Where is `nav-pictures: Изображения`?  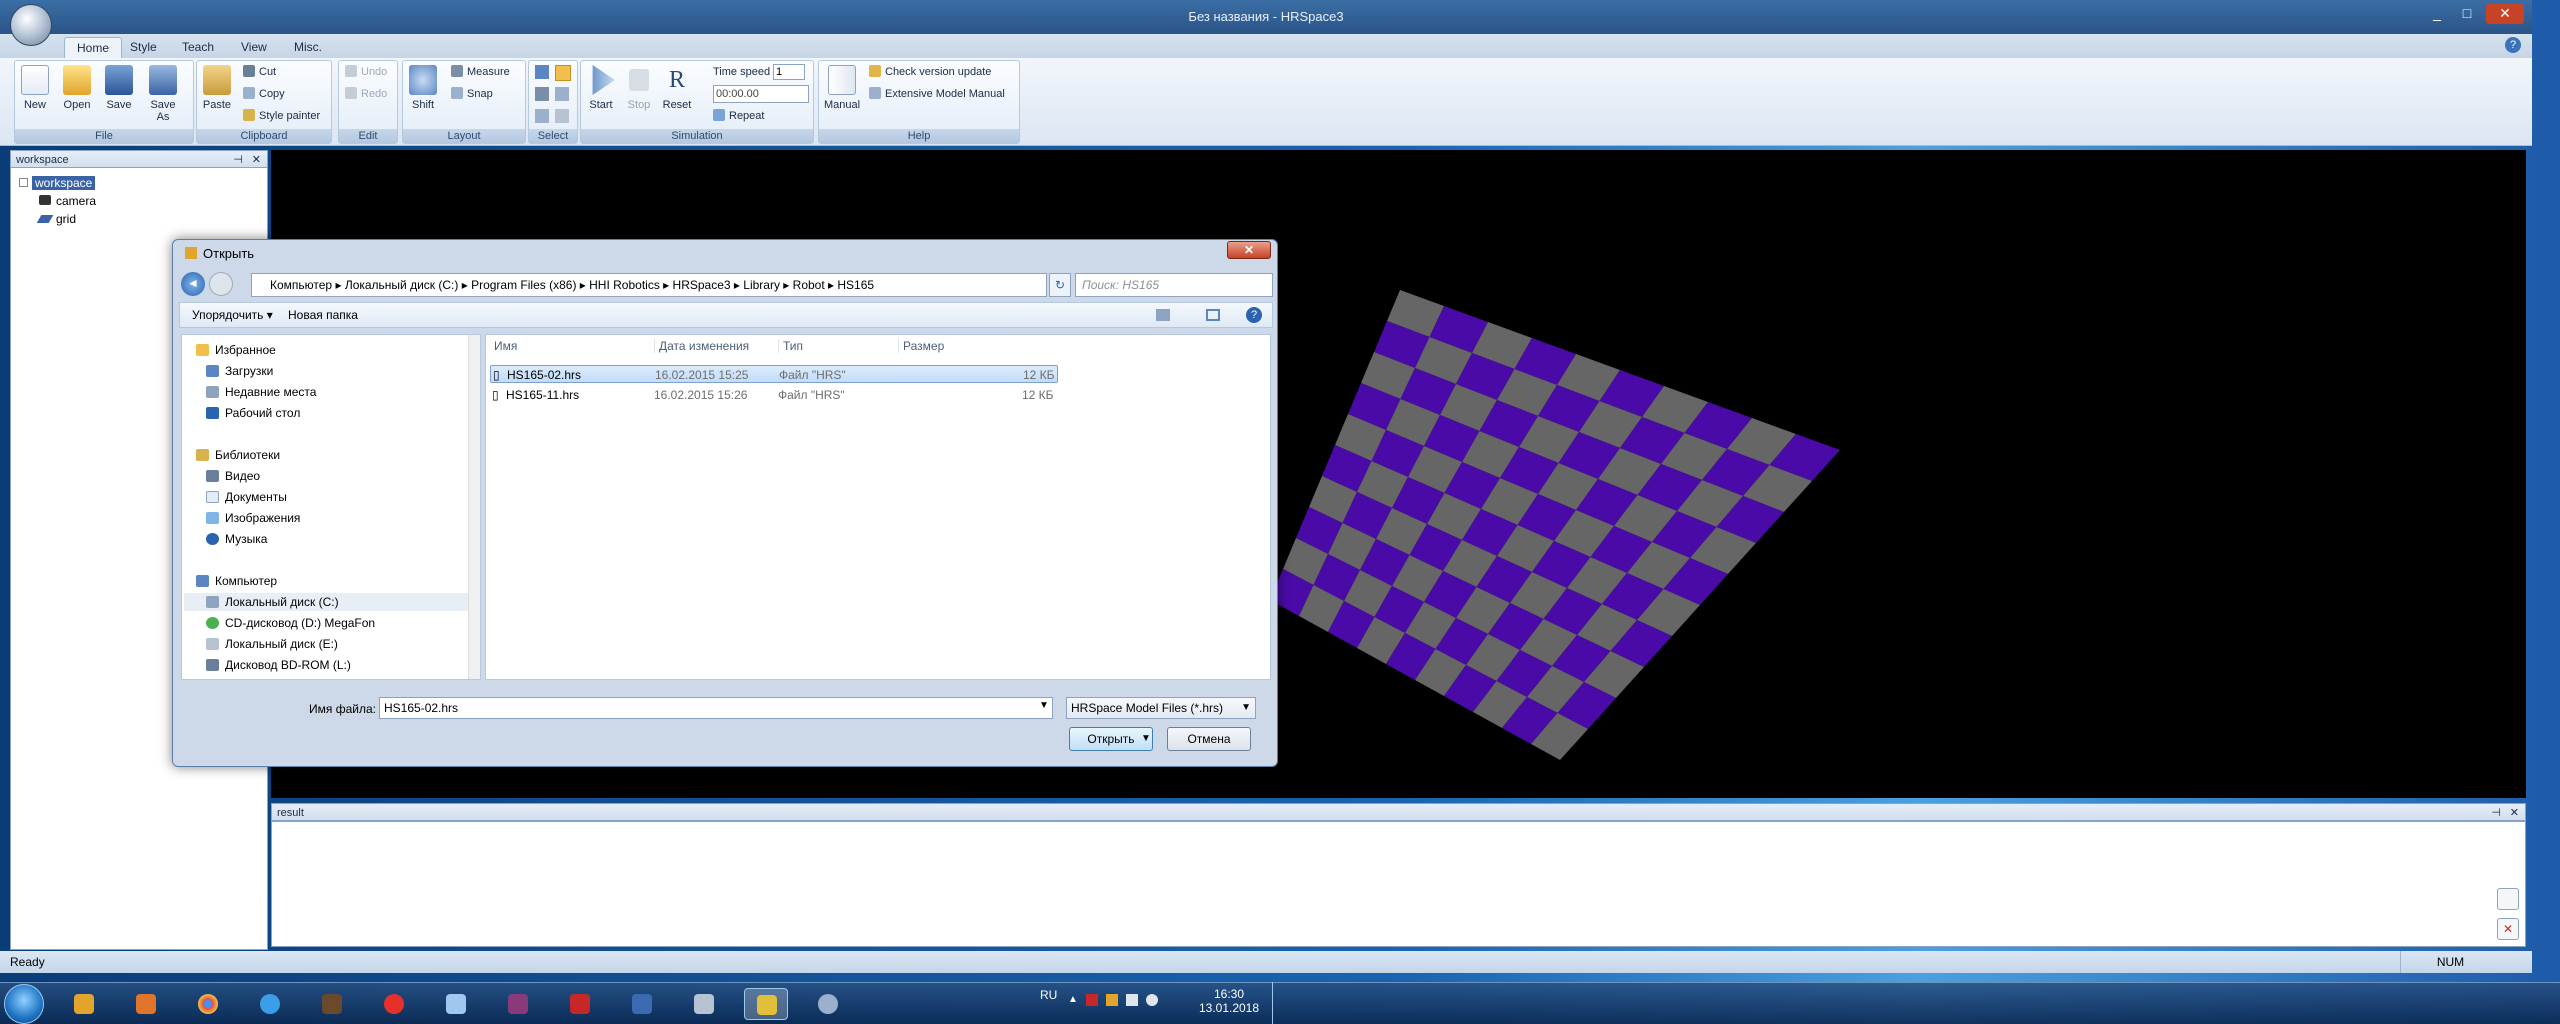
nav-pictures: Изображения is located at coordinates (253, 518).